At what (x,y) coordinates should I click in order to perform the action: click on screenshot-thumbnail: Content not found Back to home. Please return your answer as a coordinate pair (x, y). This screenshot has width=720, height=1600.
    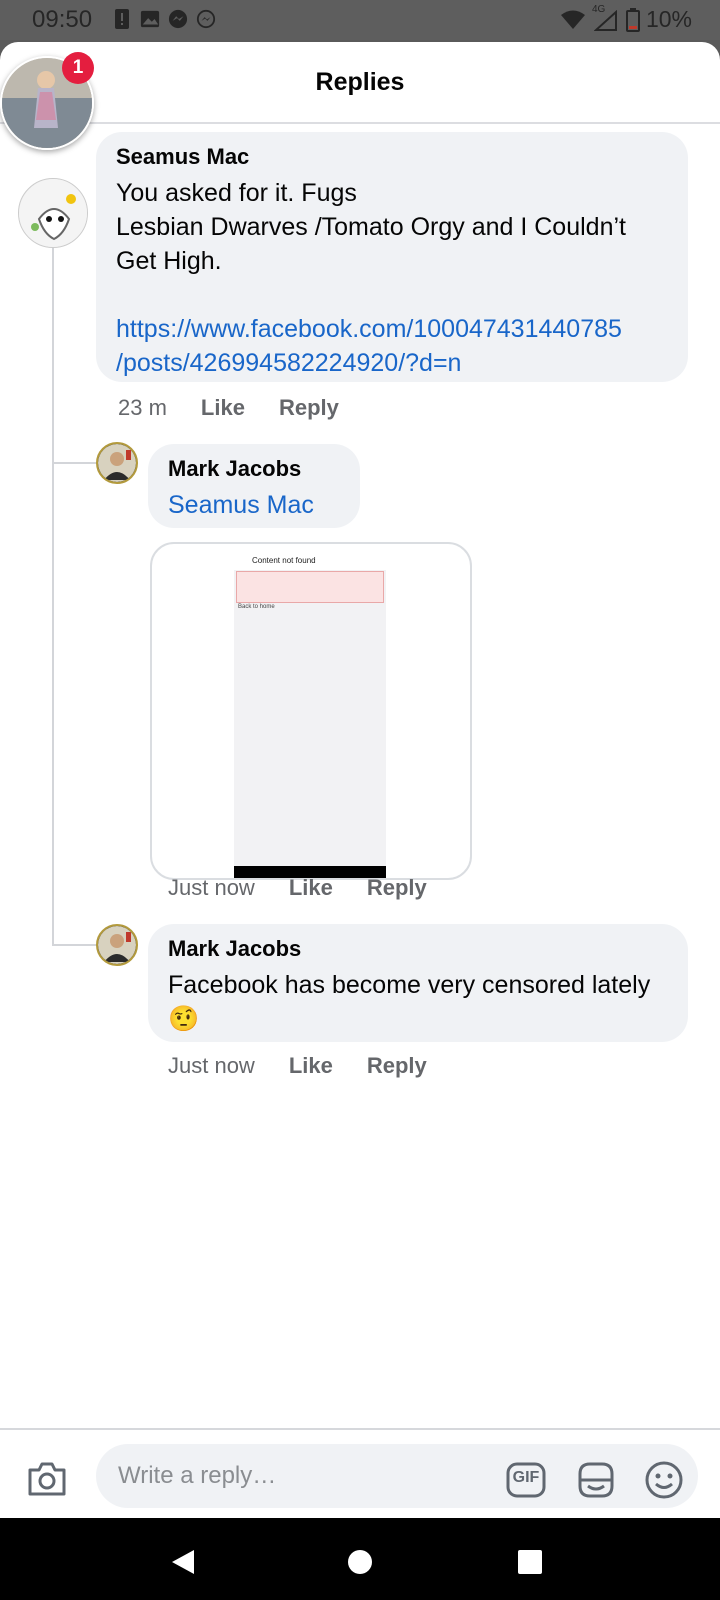
    Looking at the image, I should click on (310, 711).